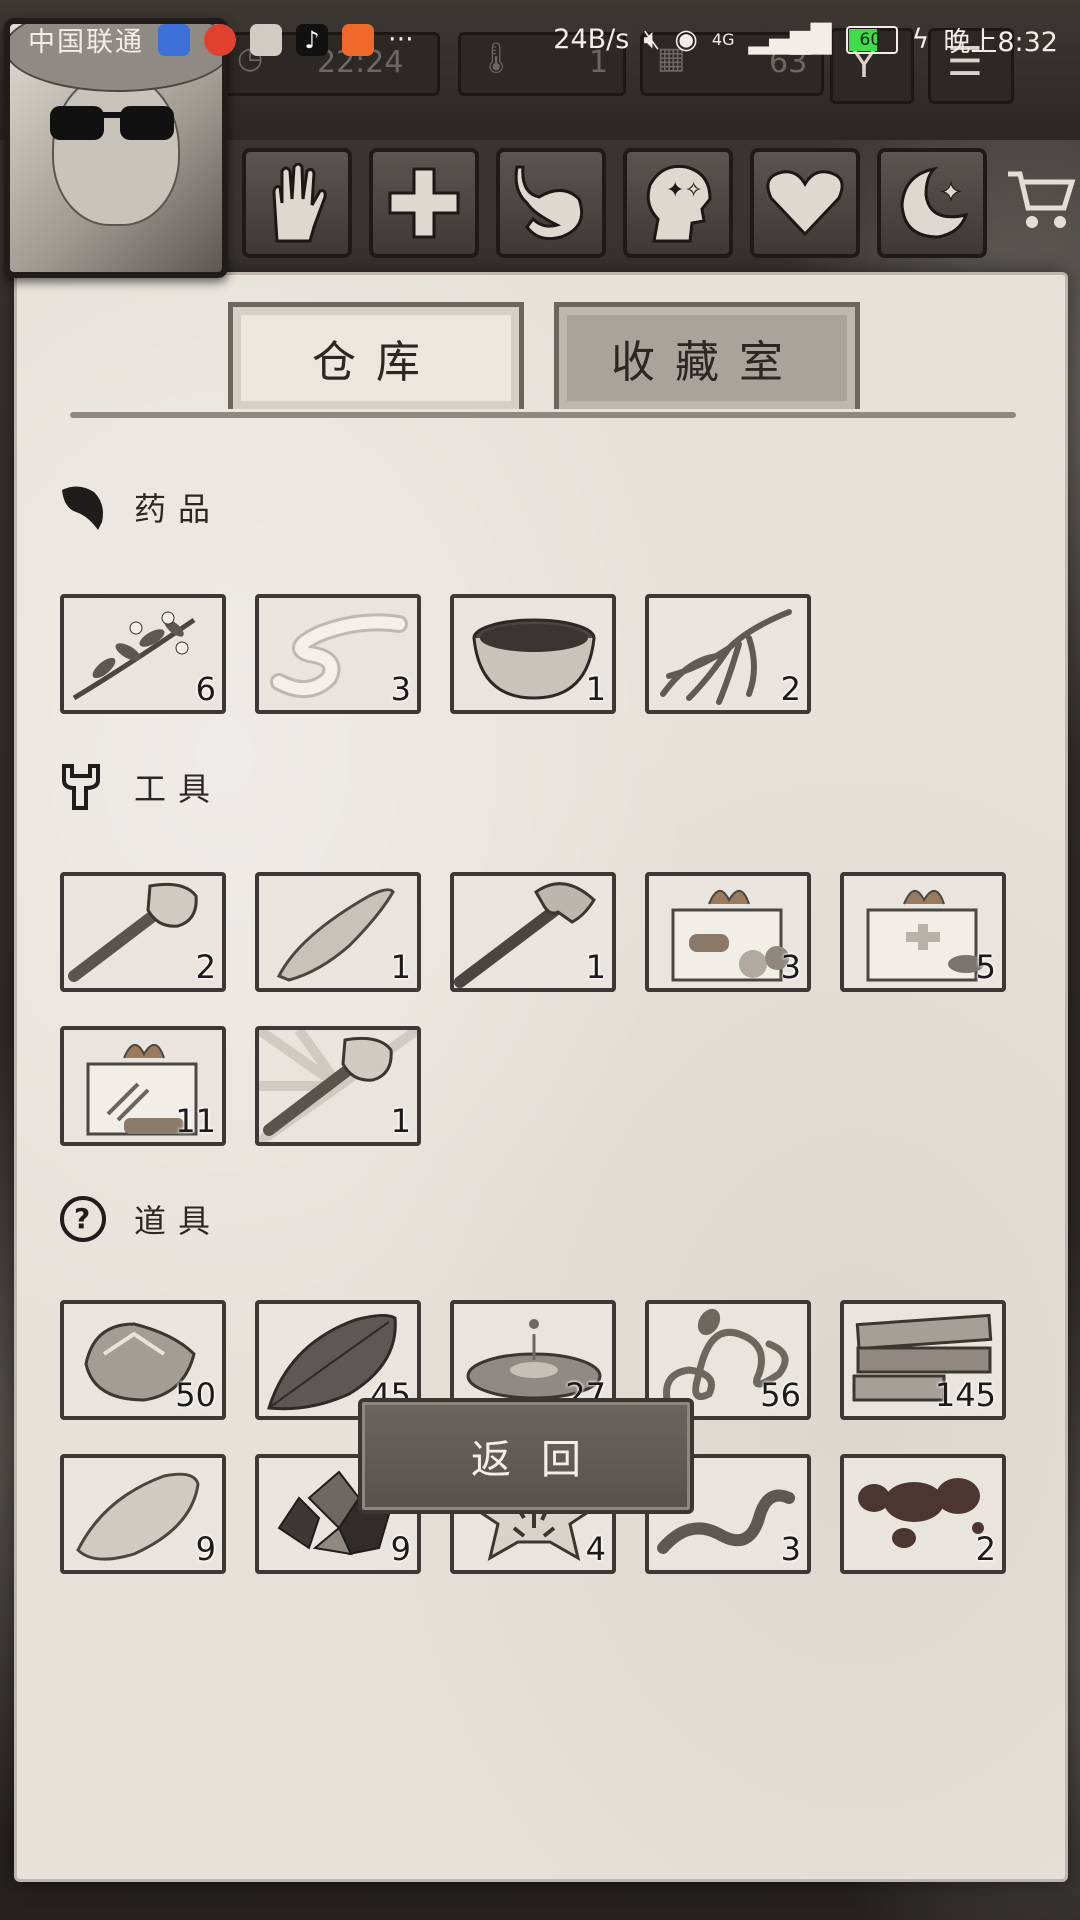  Describe the element at coordinates (920, 39) in the screenshot. I see `charging-icon: ϟ` at that location.